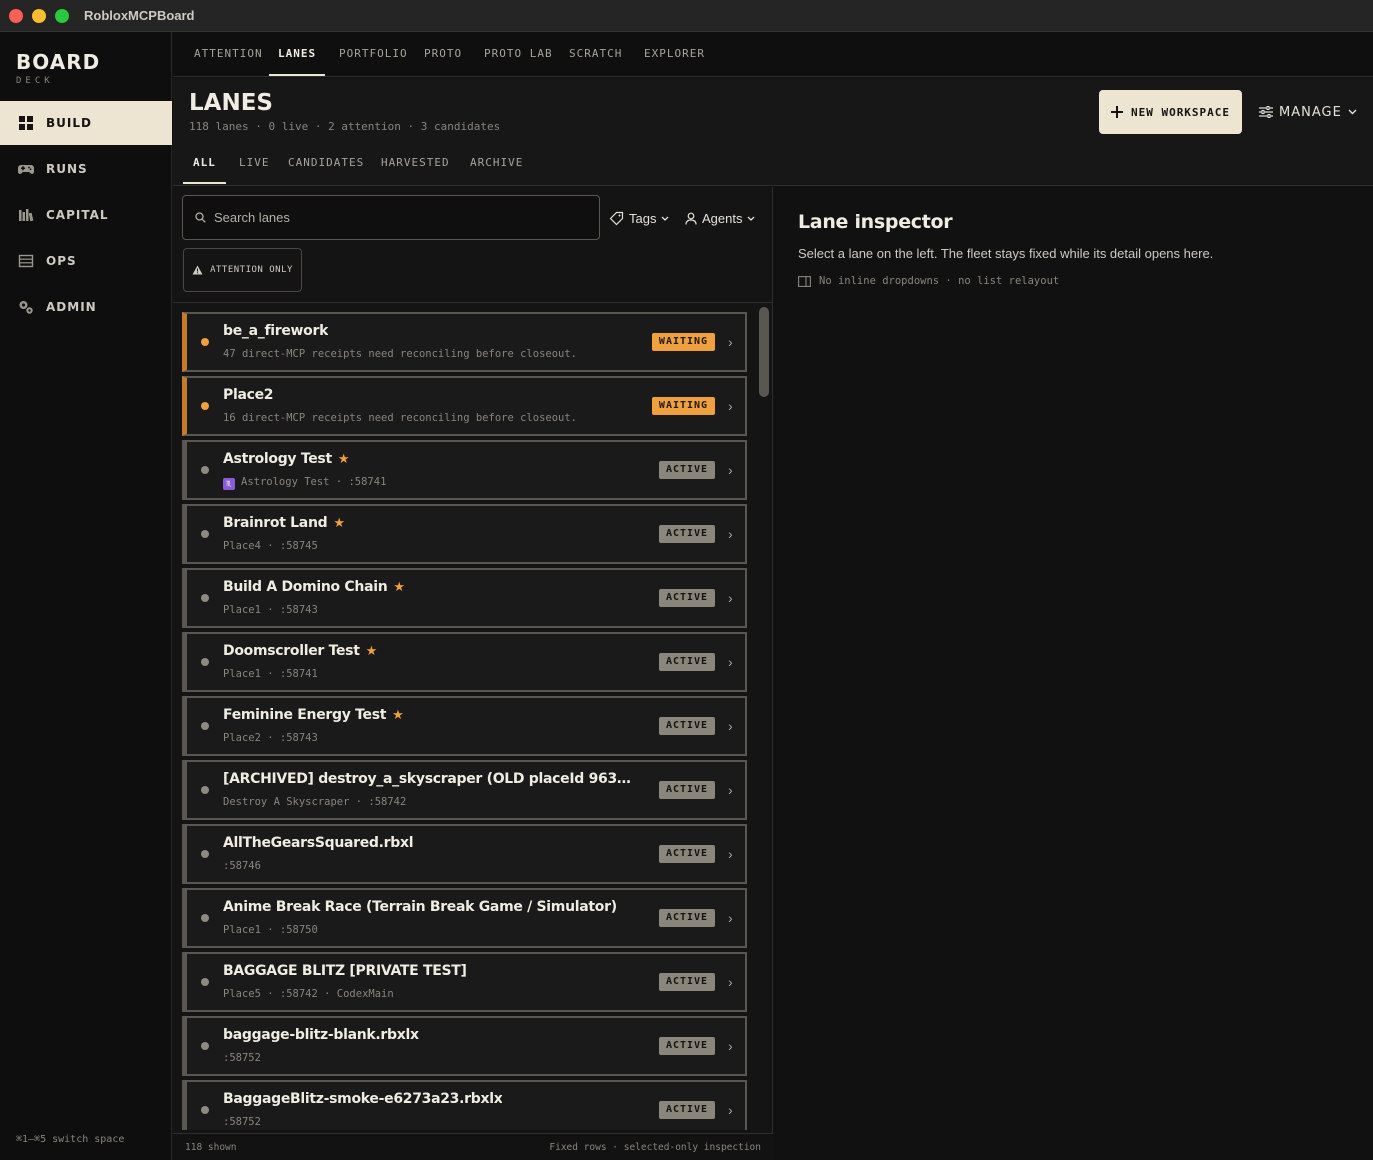 The height and width of the screenshot is (1160, 1373). Describe the element at coordinates (35, 81) in the screenshot. I see `brand-subtitle: DECK` at that location.